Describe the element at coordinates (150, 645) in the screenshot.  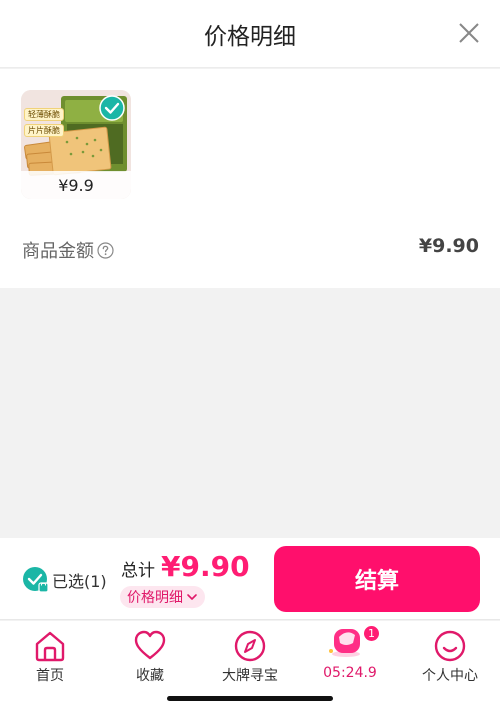
I see `heart-icon` at that location.